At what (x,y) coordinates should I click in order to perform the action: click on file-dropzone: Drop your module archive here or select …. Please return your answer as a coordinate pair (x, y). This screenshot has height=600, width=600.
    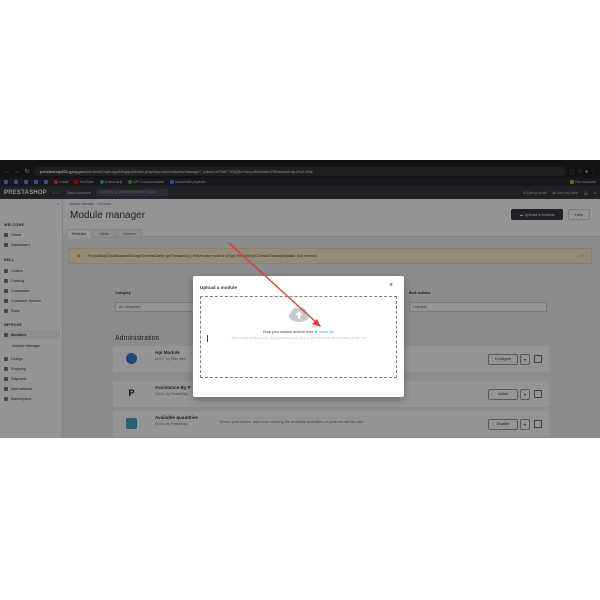
    Looking at the image, I should click on (298, 337).